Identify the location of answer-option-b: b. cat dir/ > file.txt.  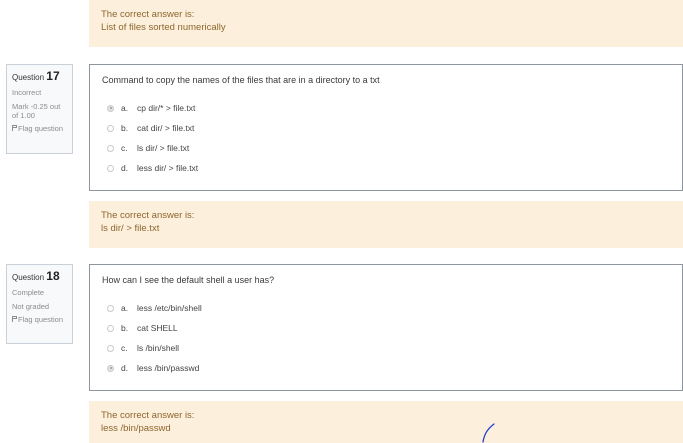
(150, 128).